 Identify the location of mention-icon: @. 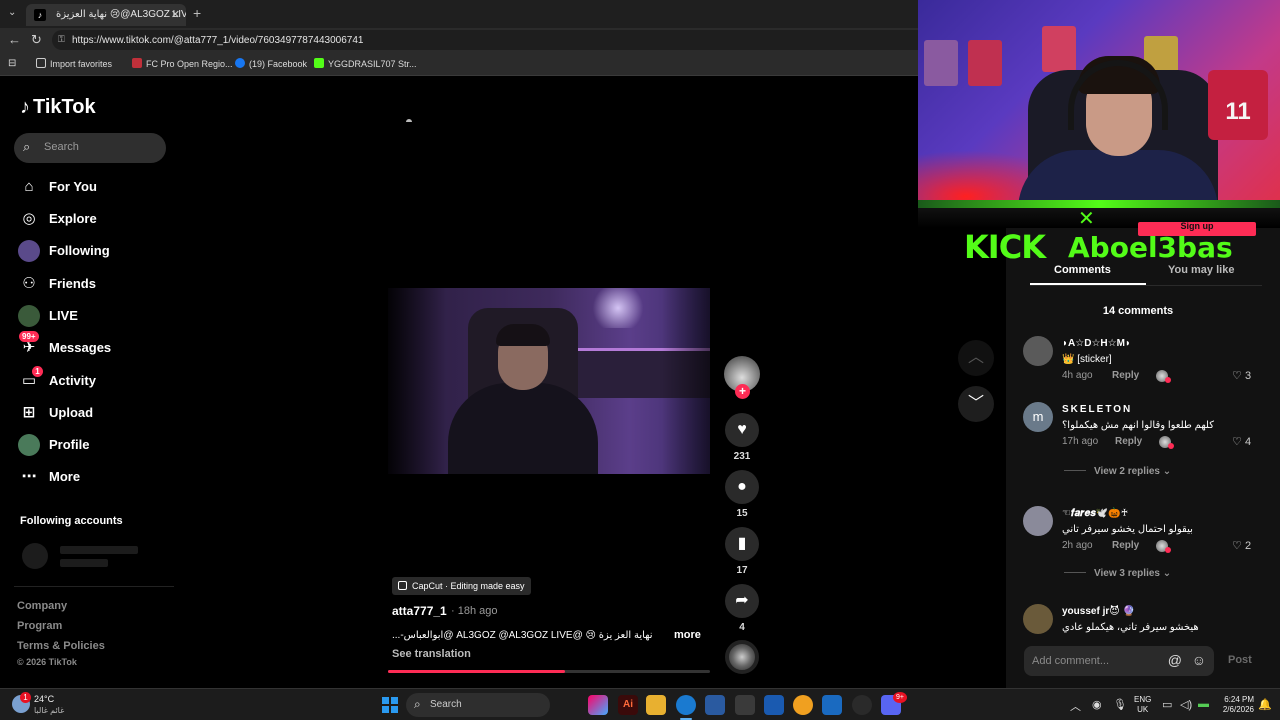
(1175, 660).